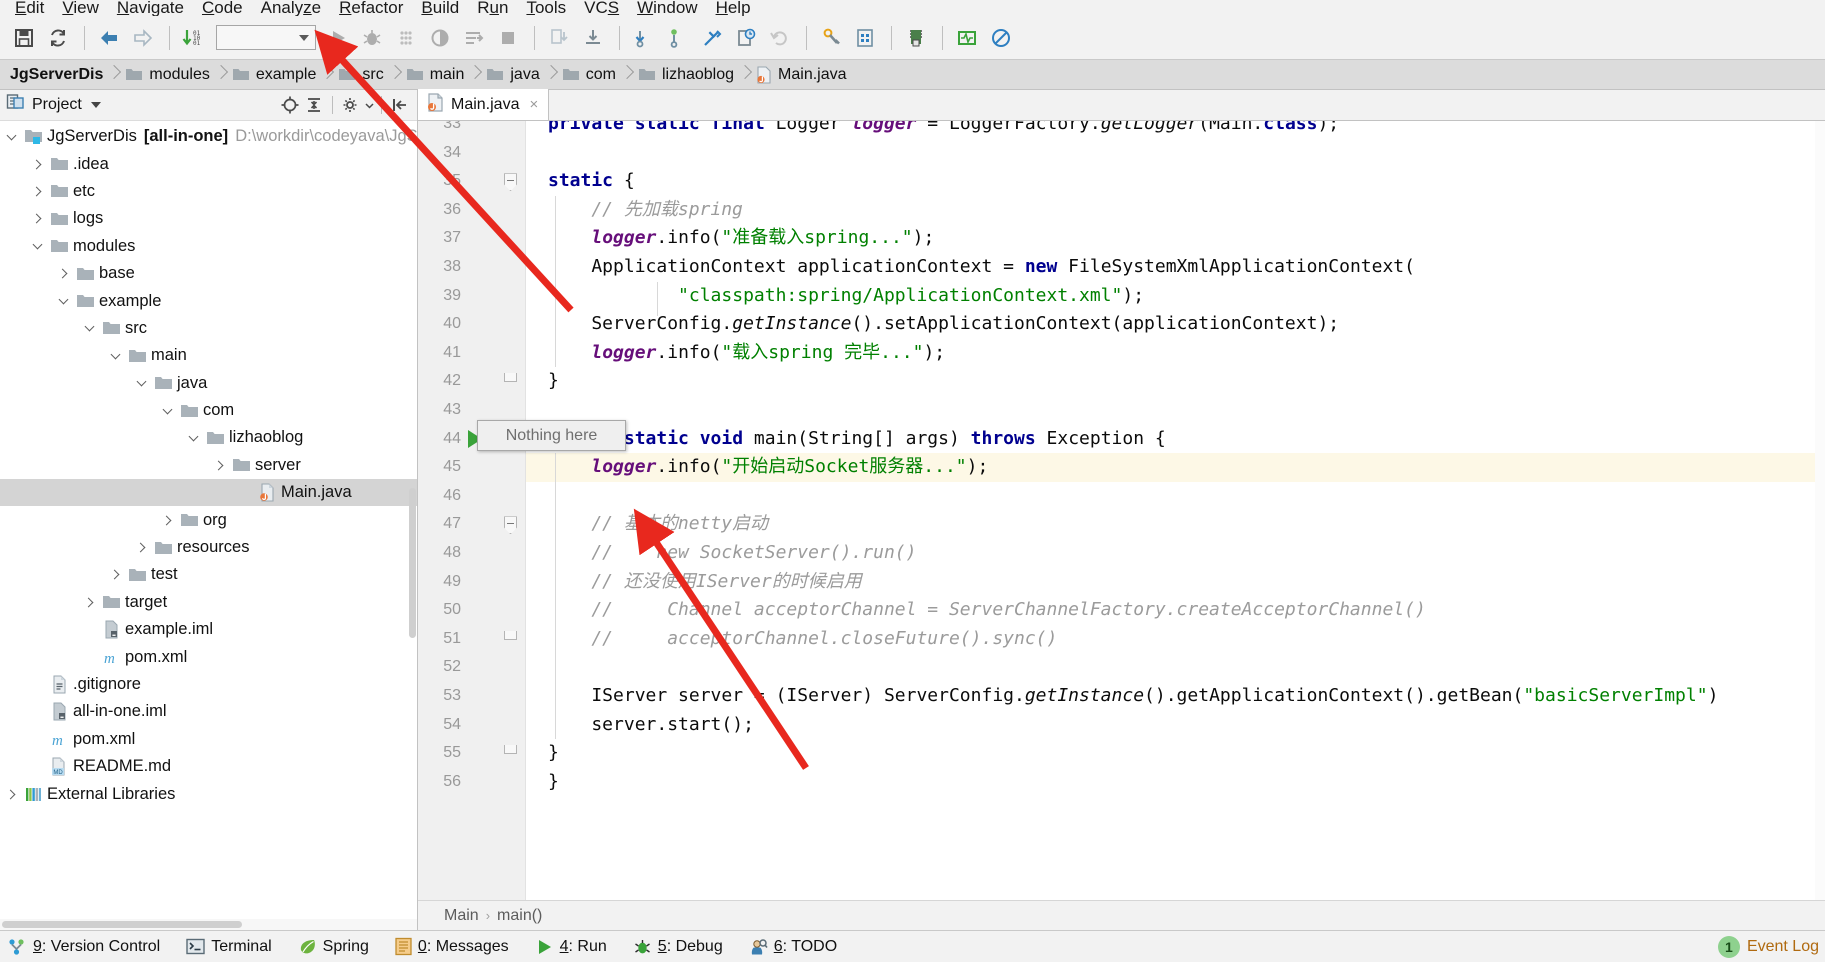 The image size is (1825, 962). What do you see at coordinates (208, 924) in the screenshot?
I see `sidebar-horizontal-scrollbar` at bounding box center [208, 924].